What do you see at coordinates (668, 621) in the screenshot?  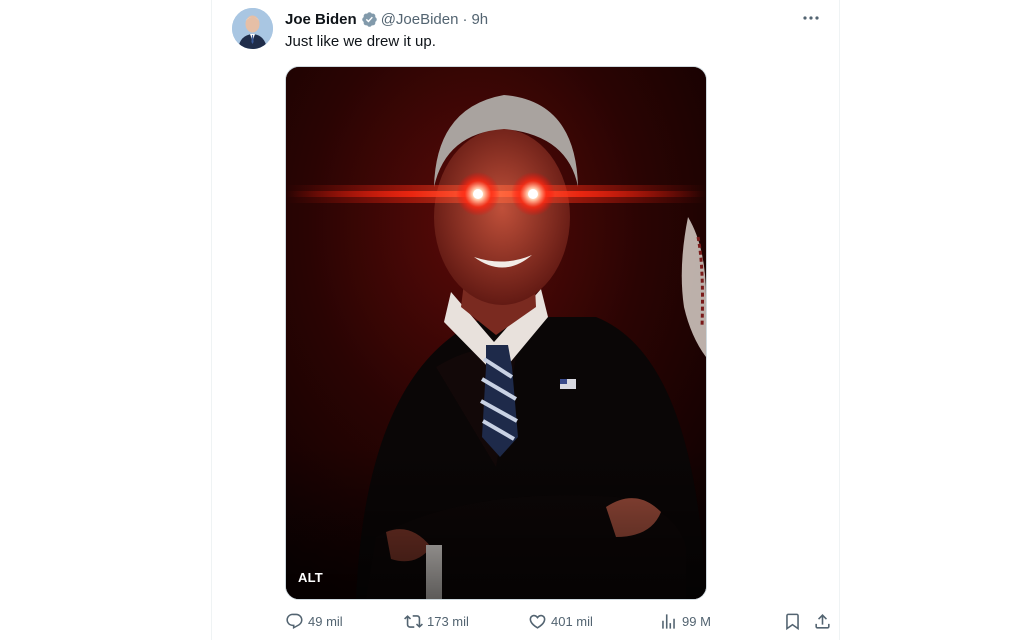 I see `views-icon` at bounding box center [668, 621].